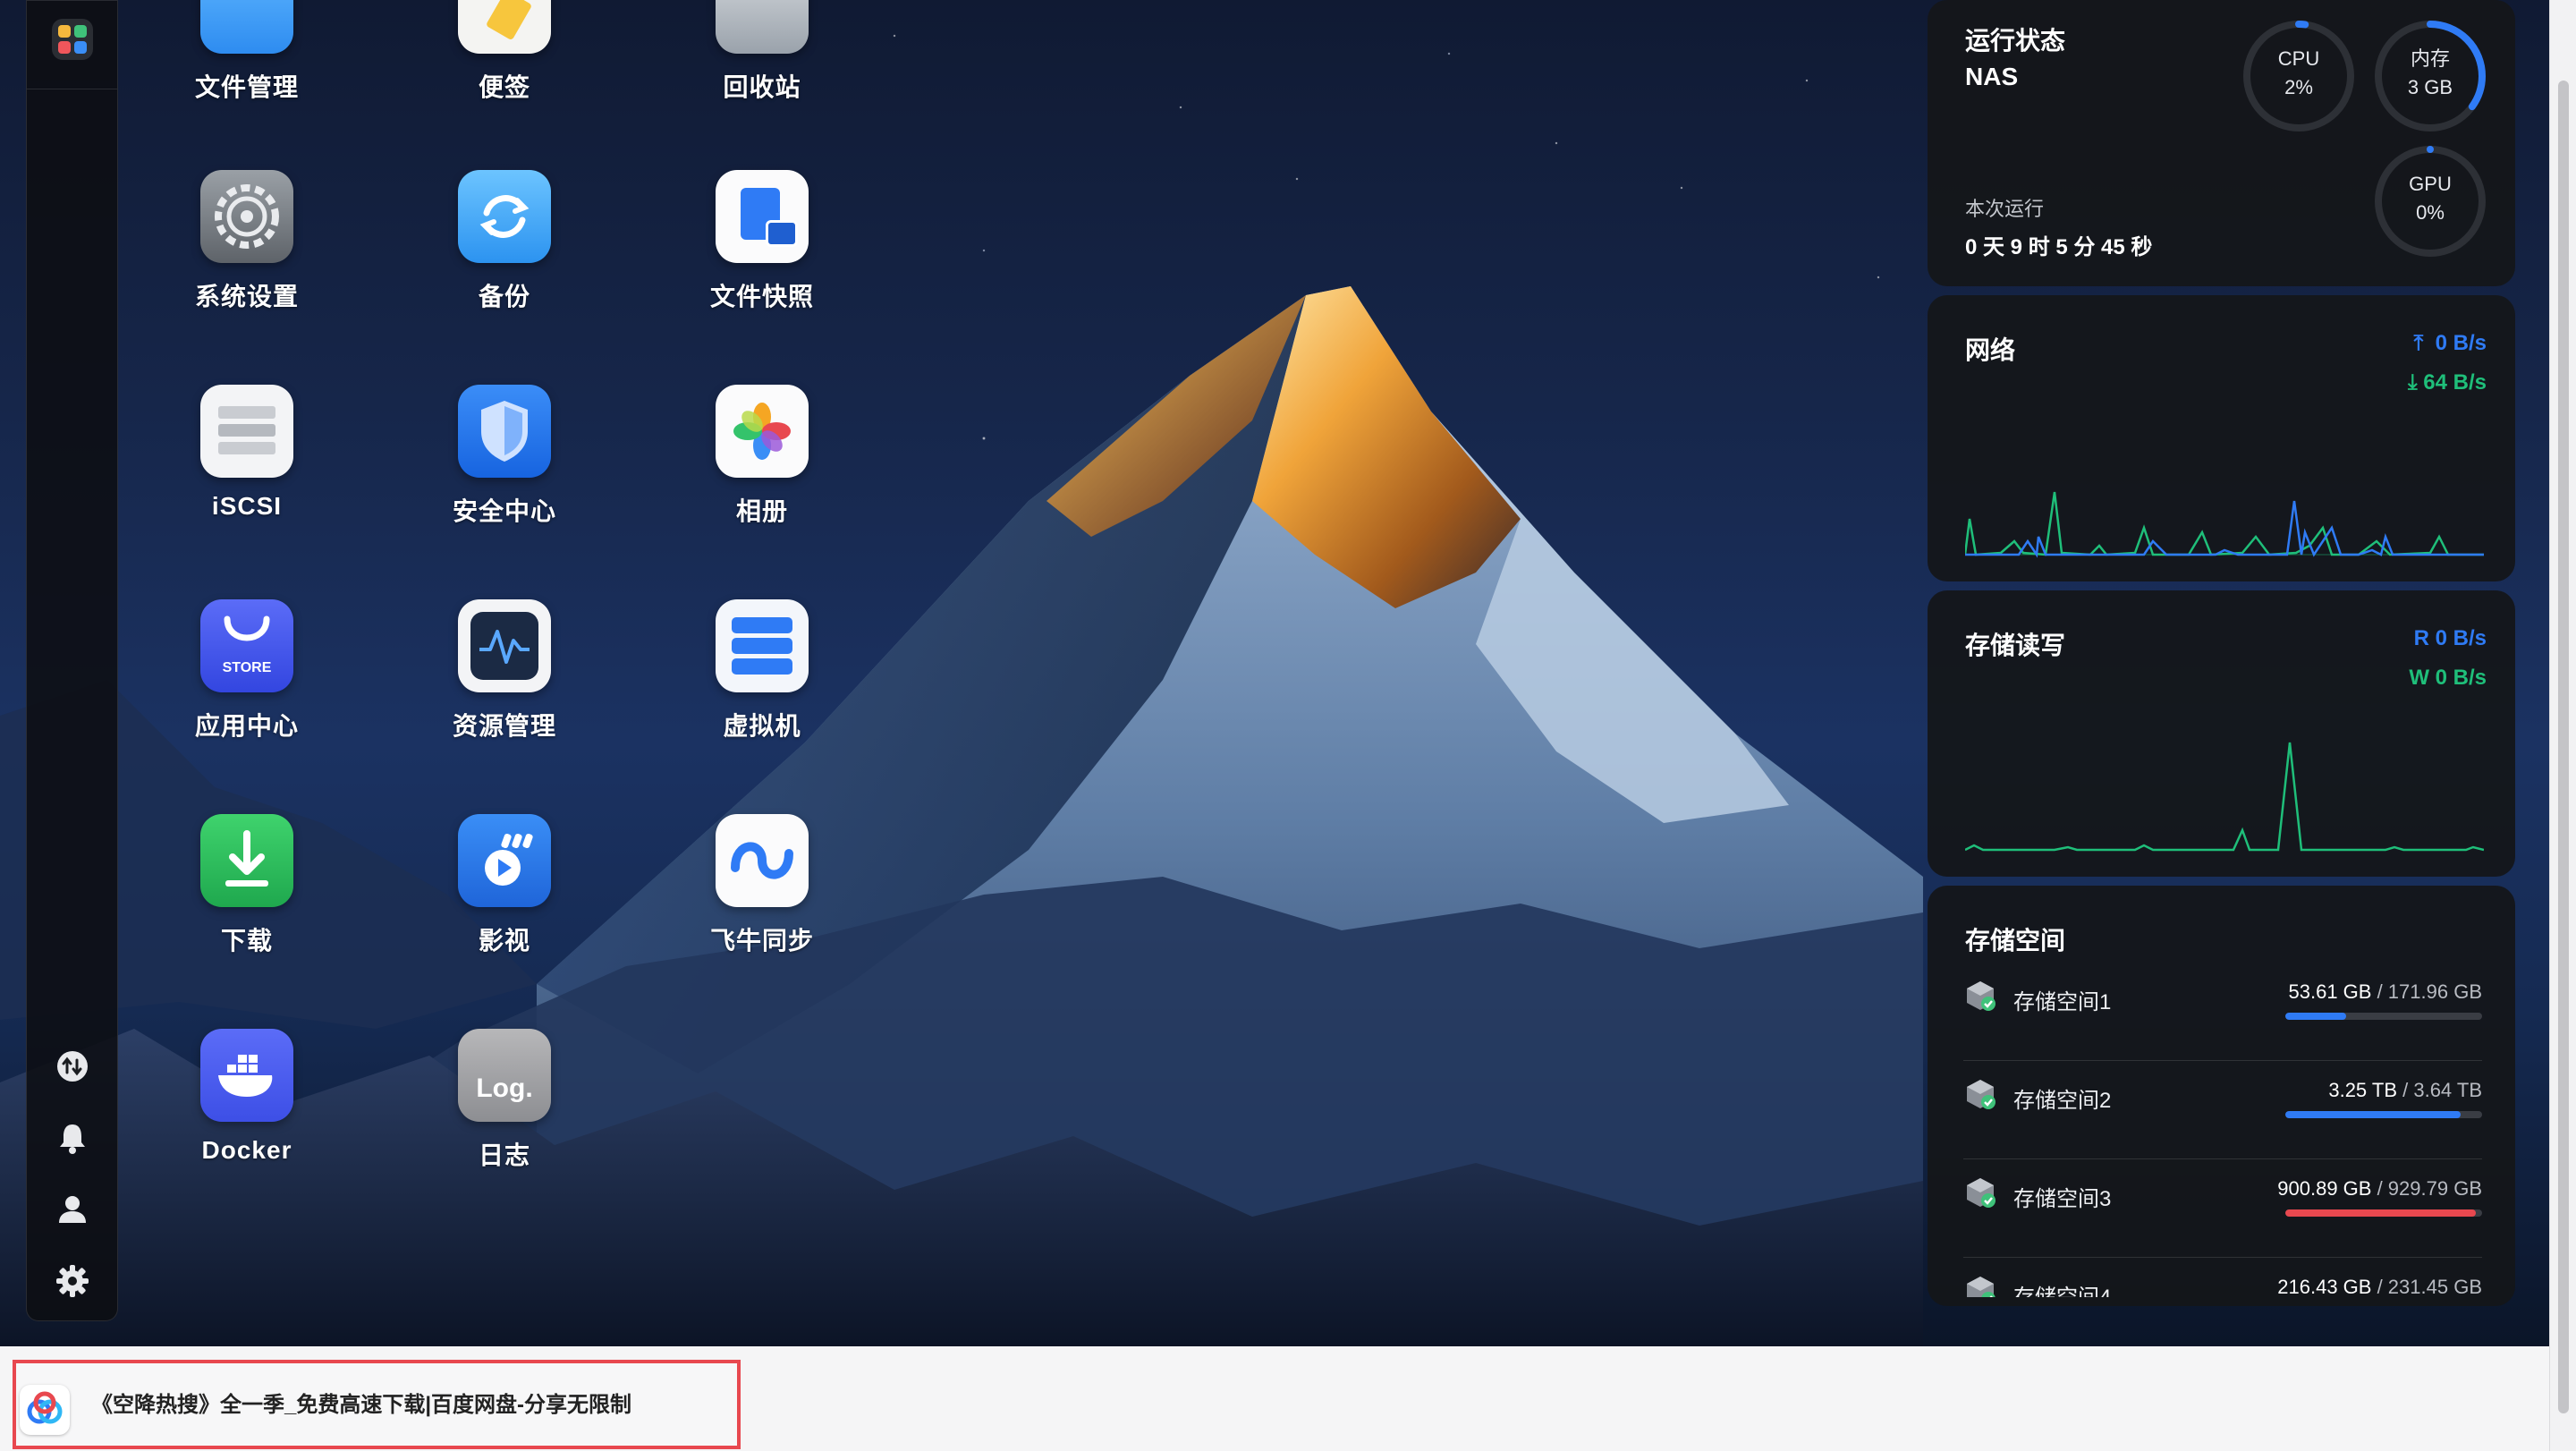 This screenshot has width=2576, height=1451. Describe the element at coordinates (2062, 1002) in the screenshot. I see `storage-pool-name: 存储空间1` at that location.